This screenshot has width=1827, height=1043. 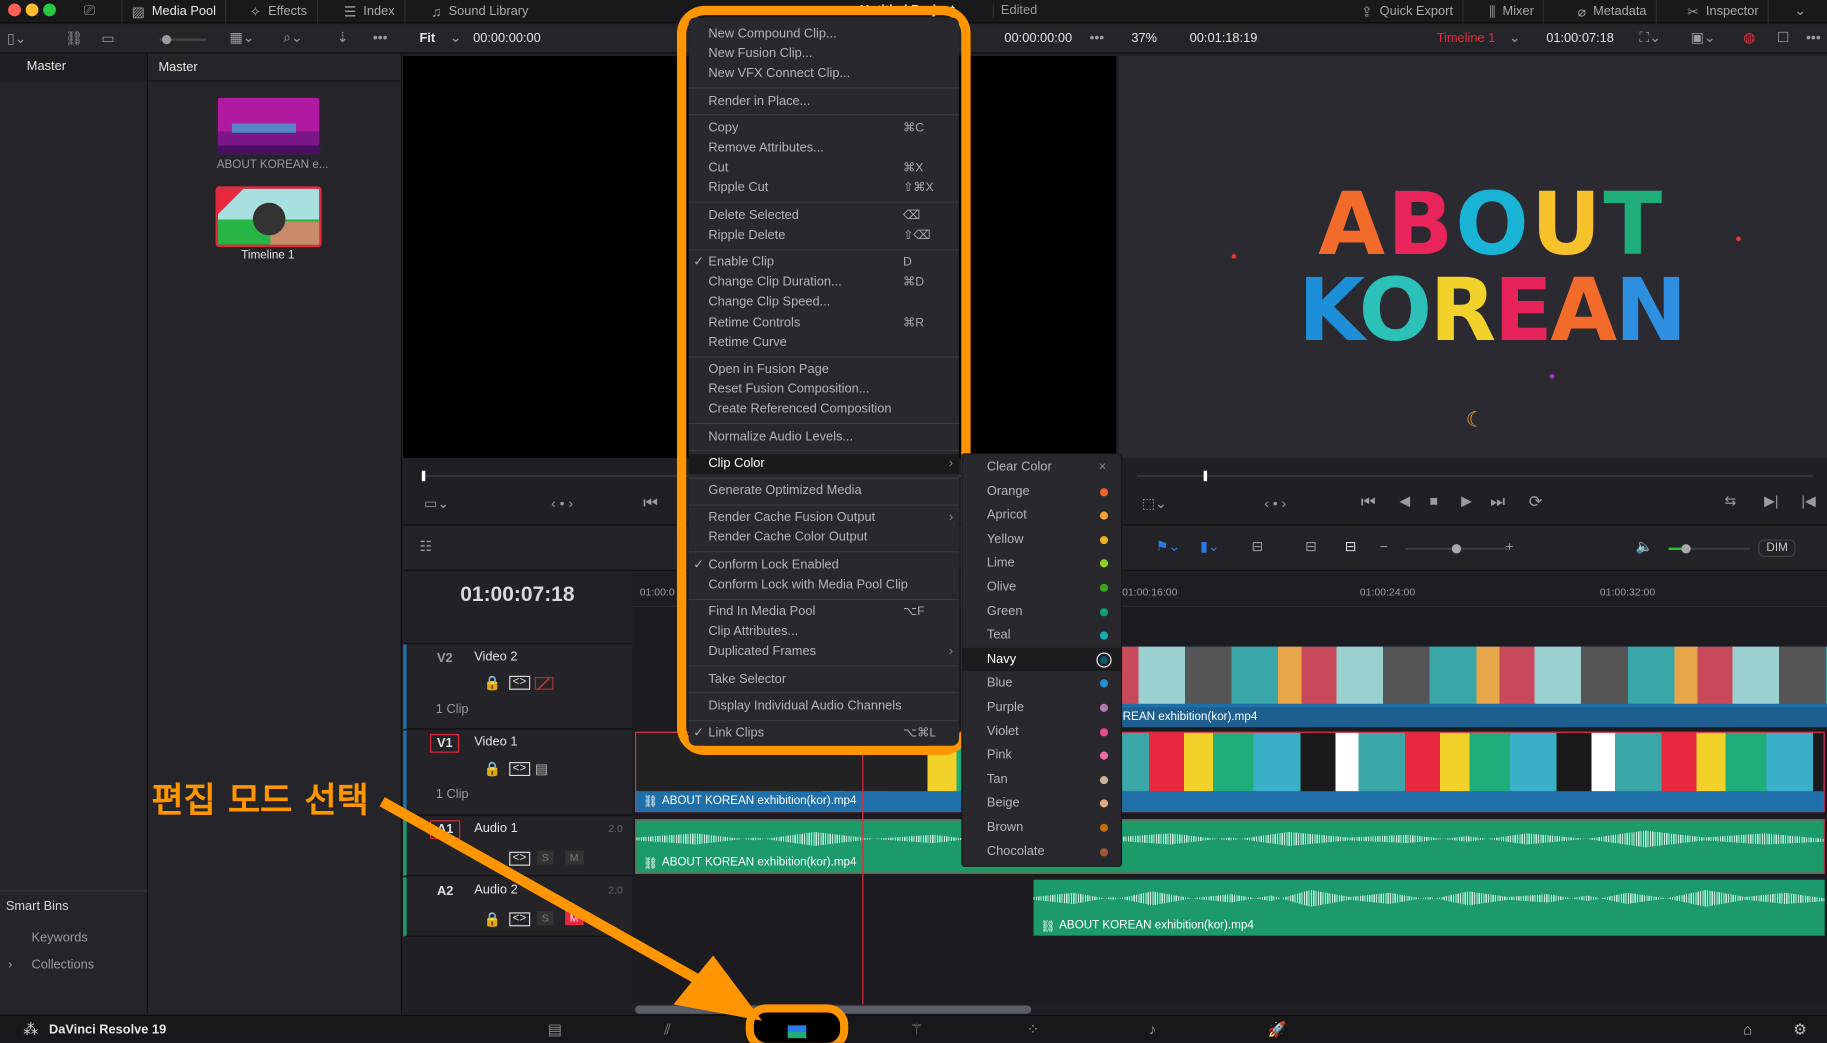 What do you see at coordinates (1041, 612) in the screenshot?
I see `color-option-green: Green` at bounding box center [1041, 612].